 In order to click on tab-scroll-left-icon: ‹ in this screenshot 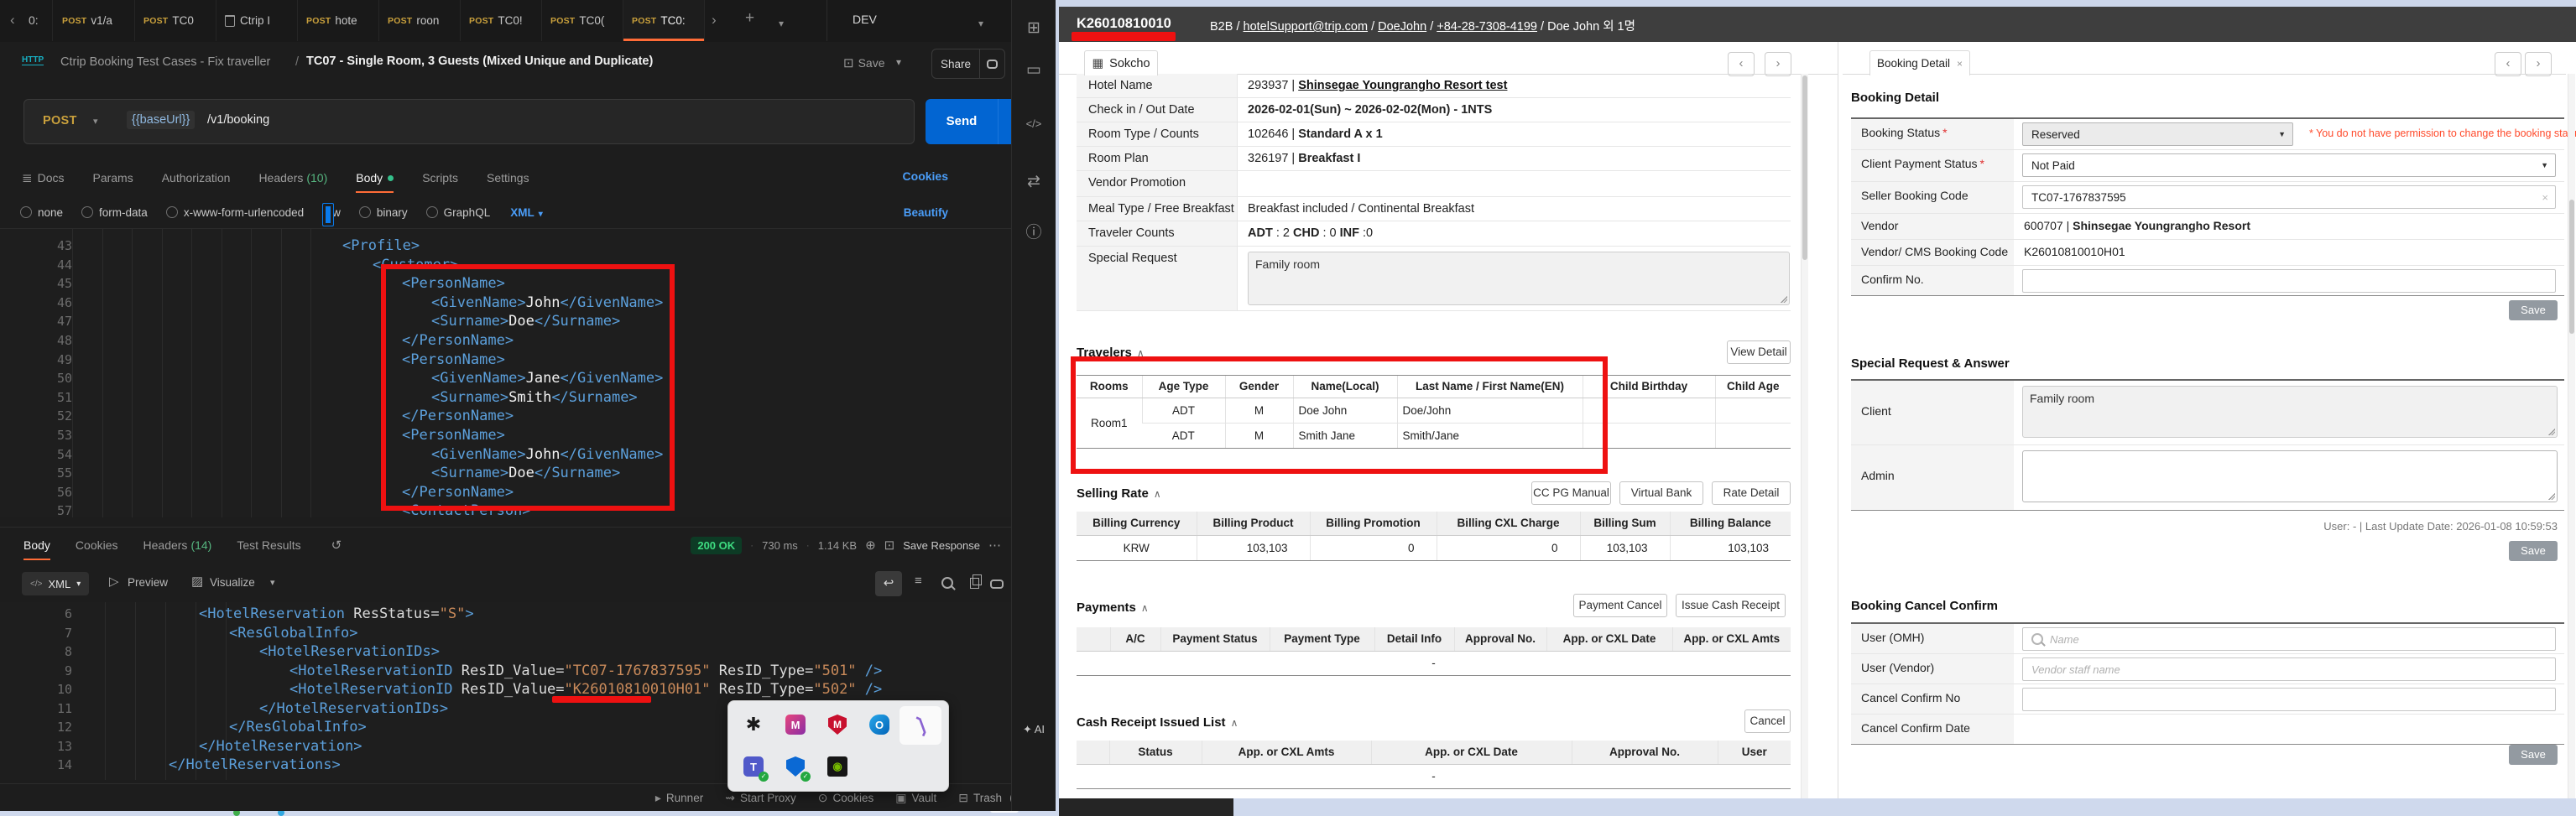, I will do `click(12, 20)`.